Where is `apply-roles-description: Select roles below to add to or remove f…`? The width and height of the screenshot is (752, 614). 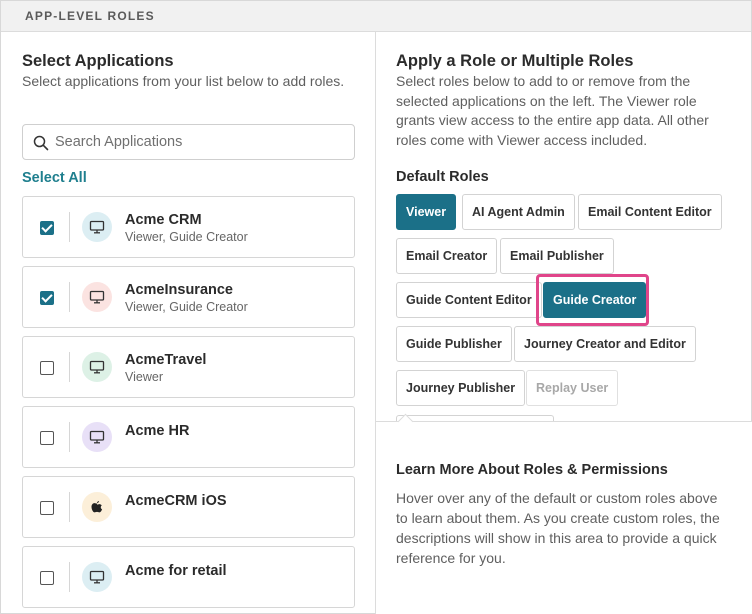
apply-roles-description: Select roles below to add to or remove f… is located at coordinates (552, 110).